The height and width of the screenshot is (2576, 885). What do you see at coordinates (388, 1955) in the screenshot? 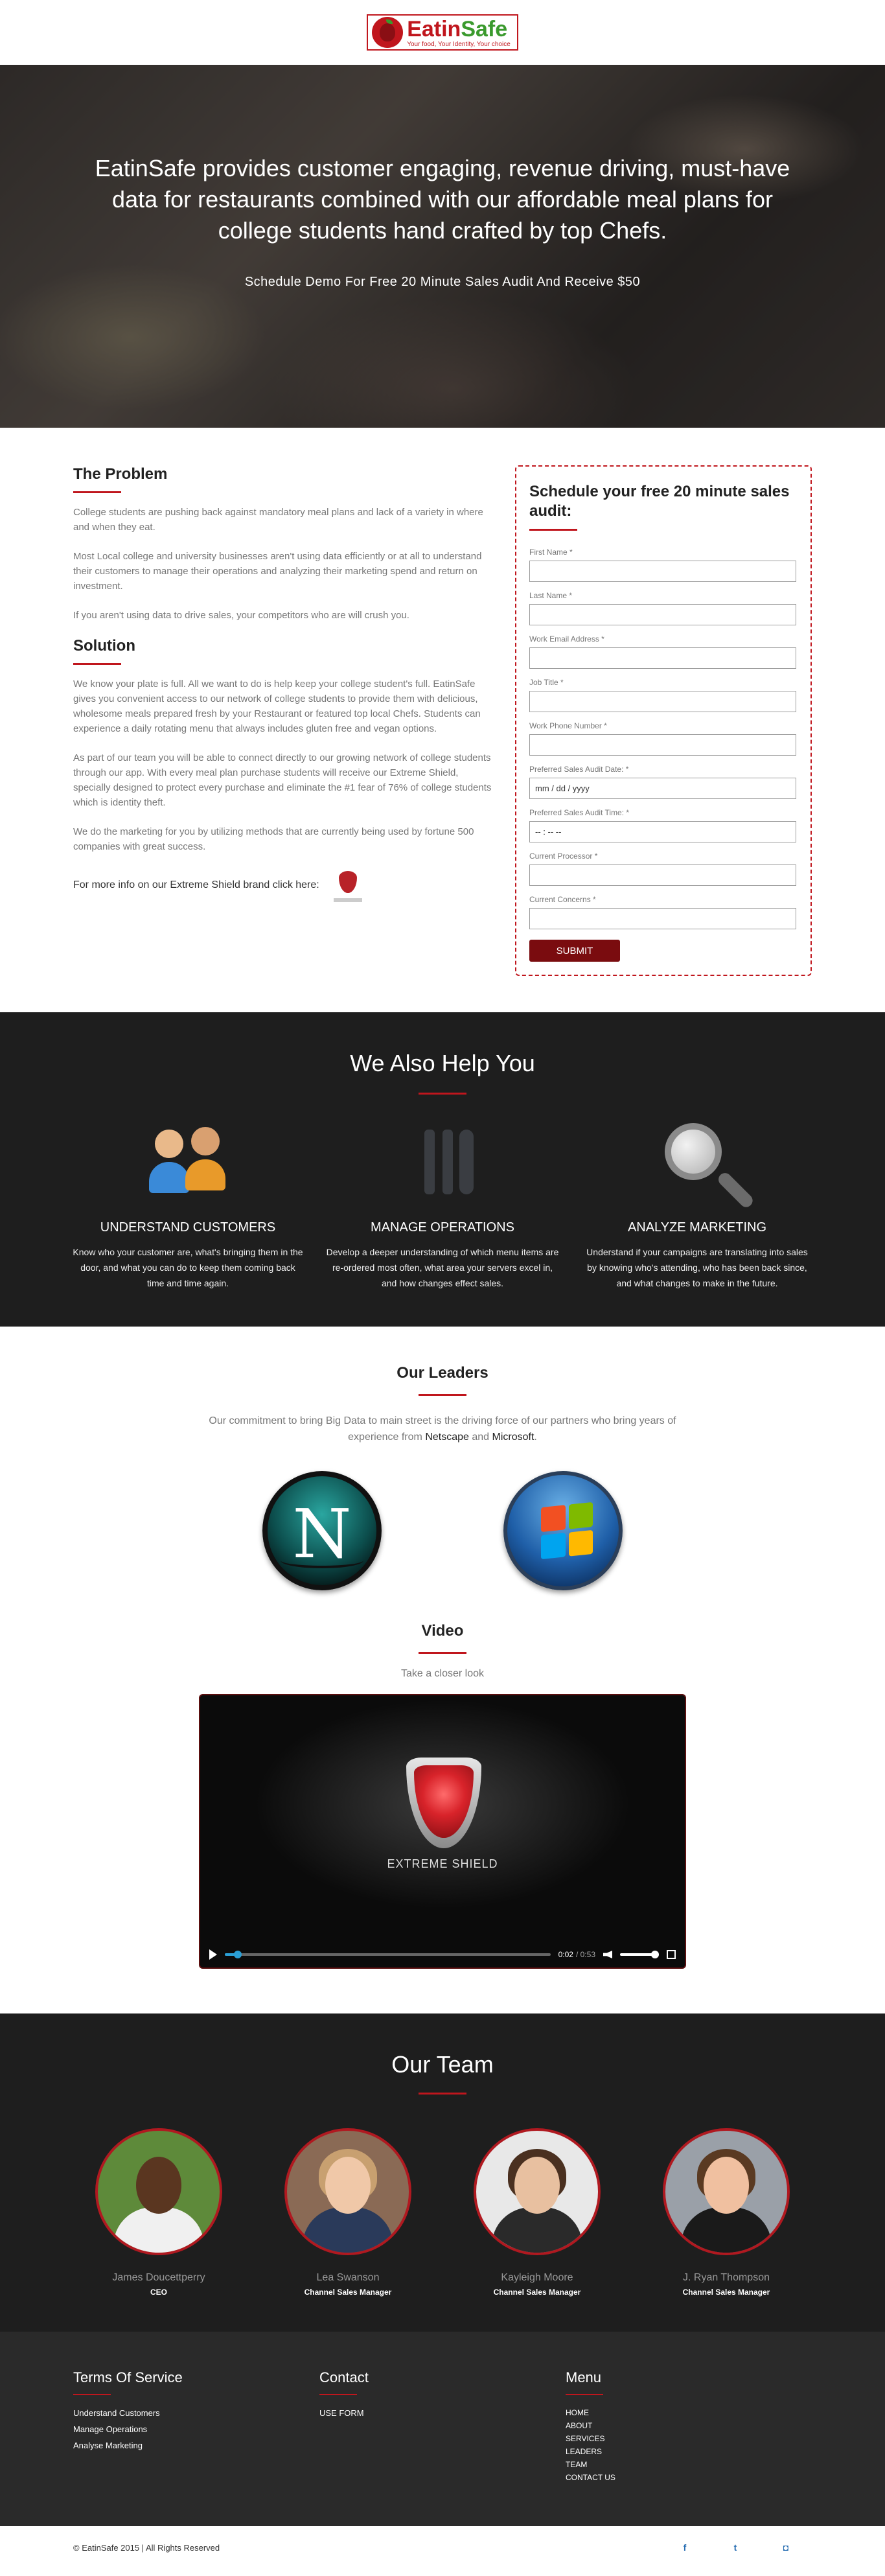
I see `video-progress-bar` at bounding box center [388, 1955].